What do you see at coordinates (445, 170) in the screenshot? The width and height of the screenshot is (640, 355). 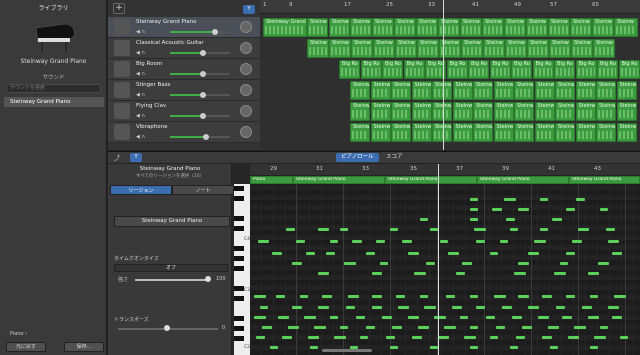 I see `piano-roll-ruler` at bounding box center [445, 170].